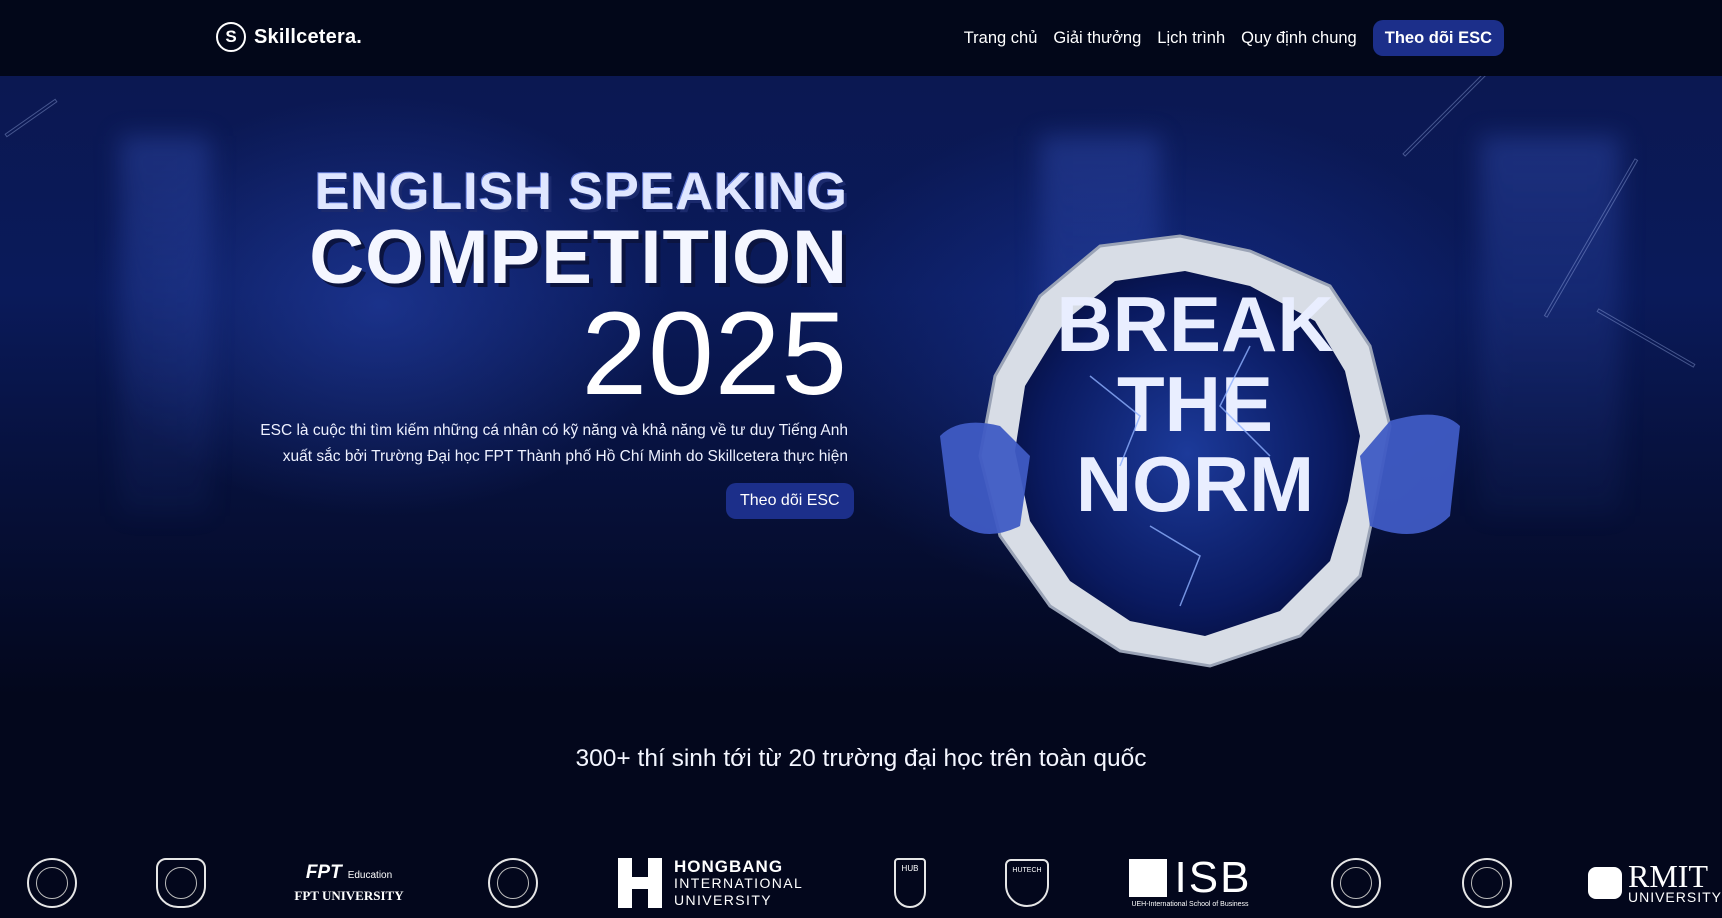 The height and width of the screenshot is (918, 1722). I want to click on hongbang-h-icon, so click(640, 883).